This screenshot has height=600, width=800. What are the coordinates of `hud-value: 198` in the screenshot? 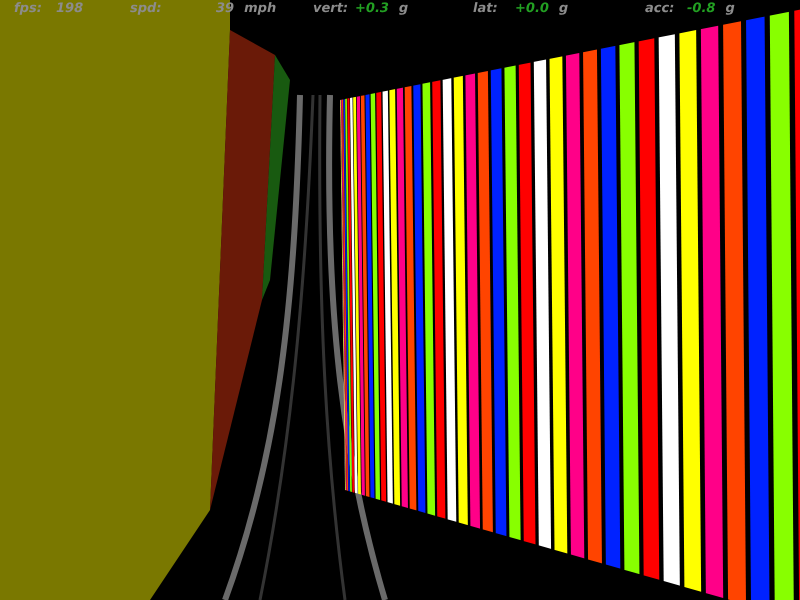 It's located at (70, 9).